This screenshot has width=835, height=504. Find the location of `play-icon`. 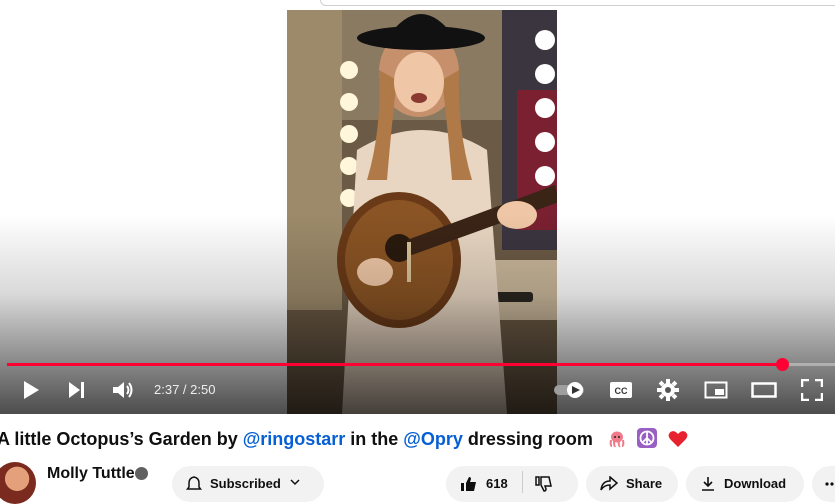

play-icon is located at coordinates (31, 390).